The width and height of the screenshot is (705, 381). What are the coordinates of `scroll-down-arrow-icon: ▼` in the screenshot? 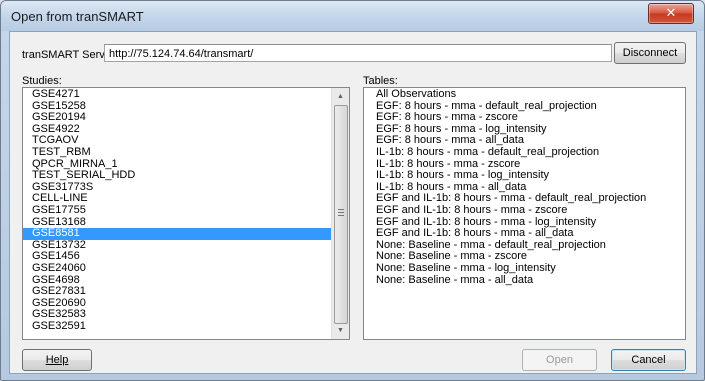 It's located at (340, 330).